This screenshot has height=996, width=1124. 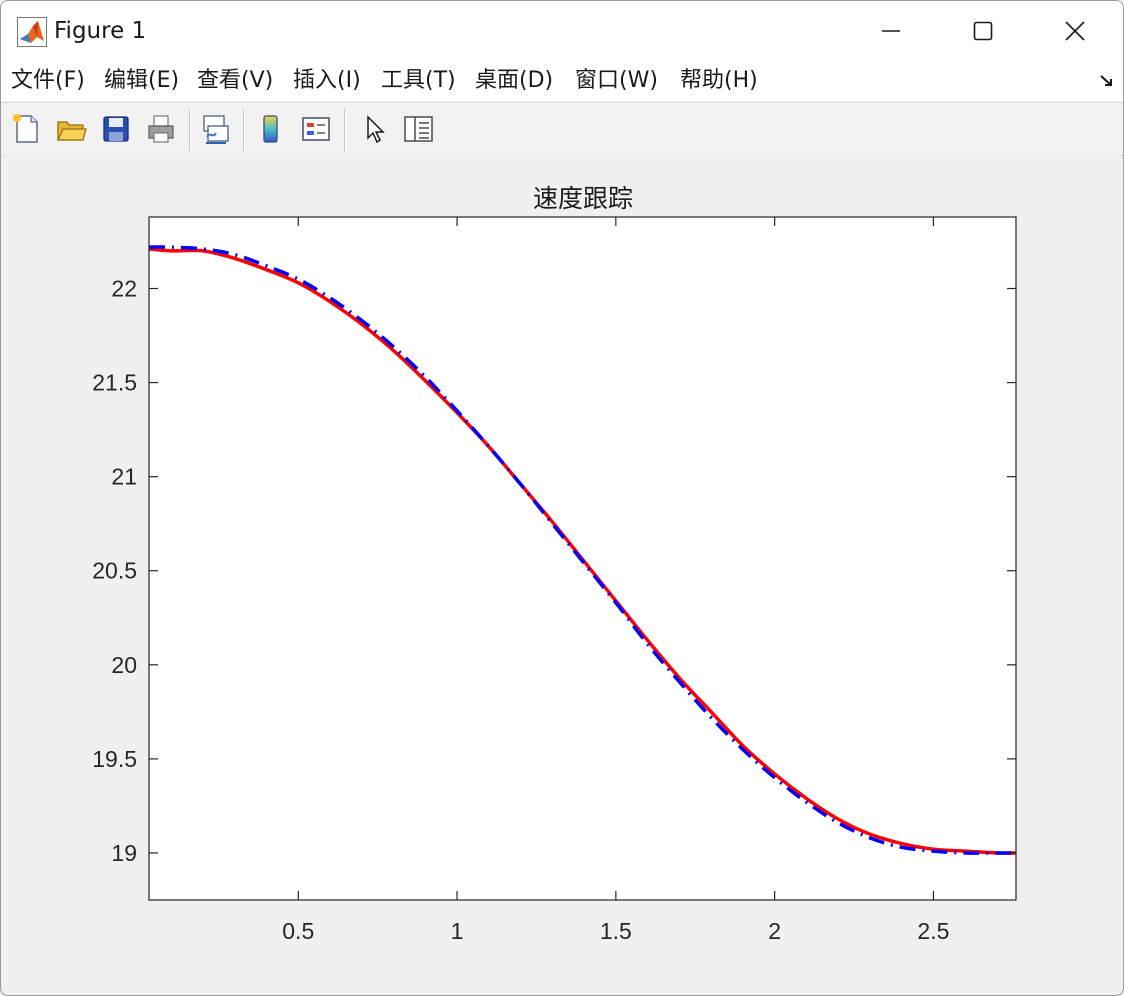 I want to click on new-figure-button, so click(x=26, y=129).